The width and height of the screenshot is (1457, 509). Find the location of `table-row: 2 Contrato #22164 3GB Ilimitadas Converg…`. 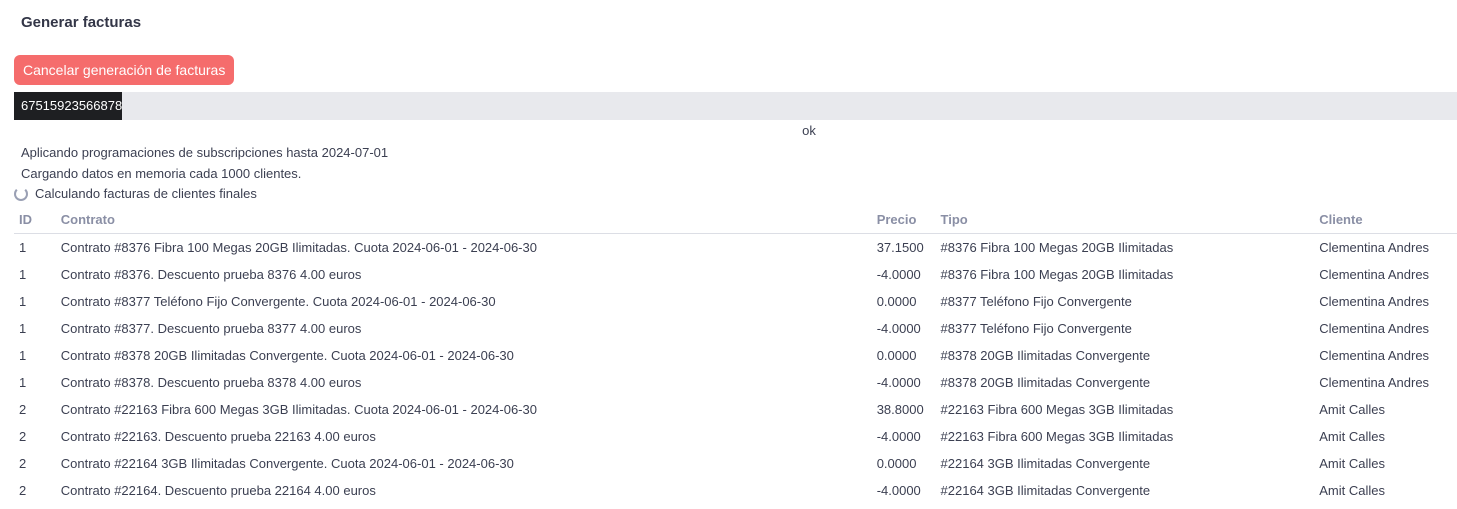

table-row: 2 Contrato #22164 3GB Ilimitadas Converg… is located at coordinates (735, 463).